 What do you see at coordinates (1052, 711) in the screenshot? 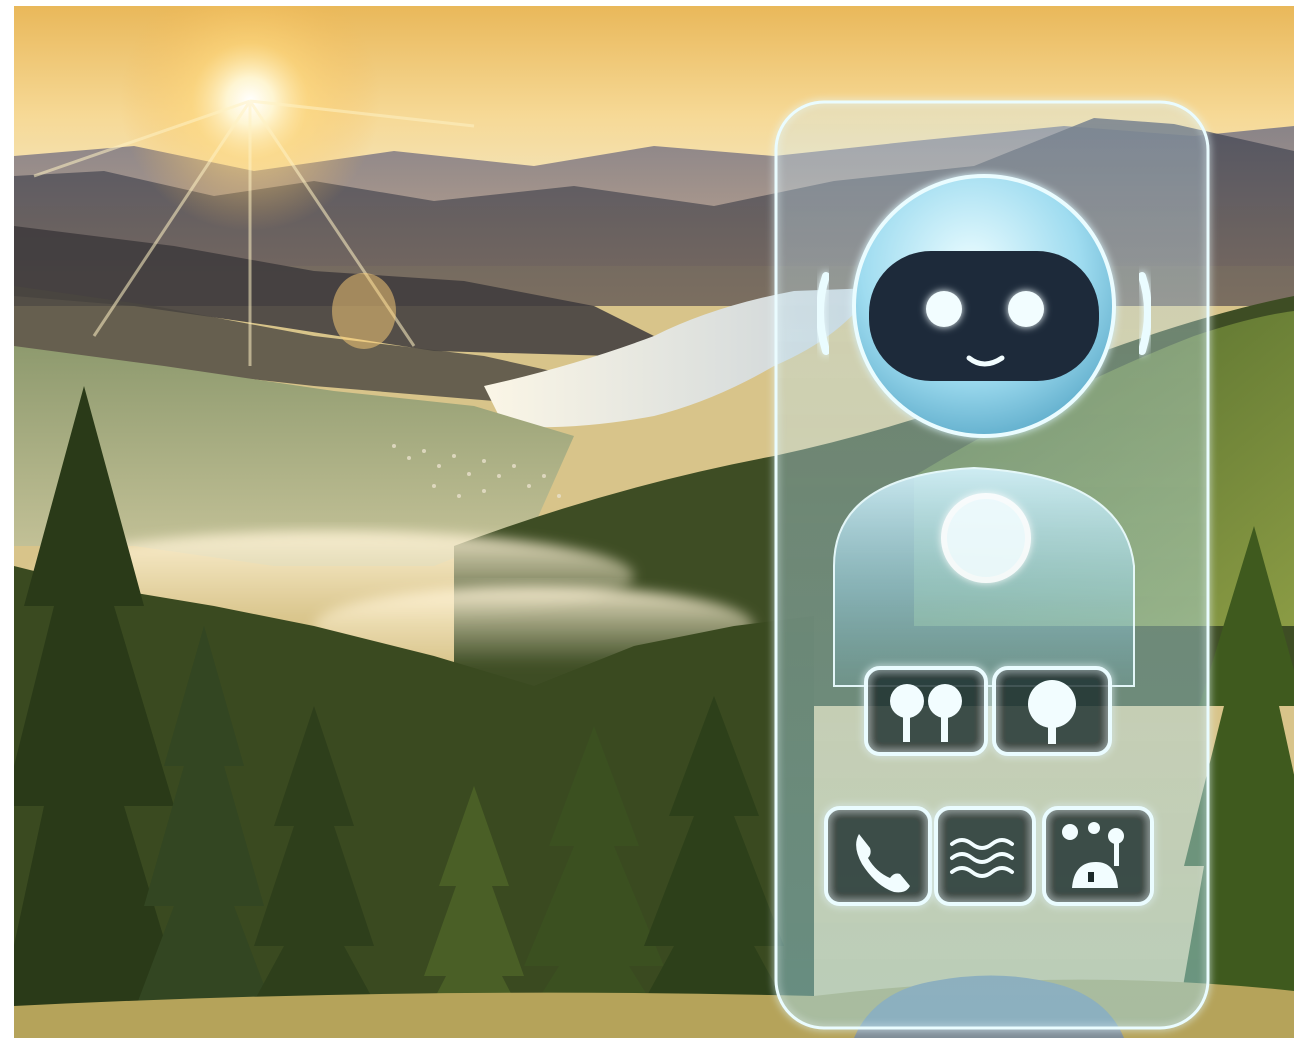
I see `tile-oak-tree` at bounding box center [1052, 711].